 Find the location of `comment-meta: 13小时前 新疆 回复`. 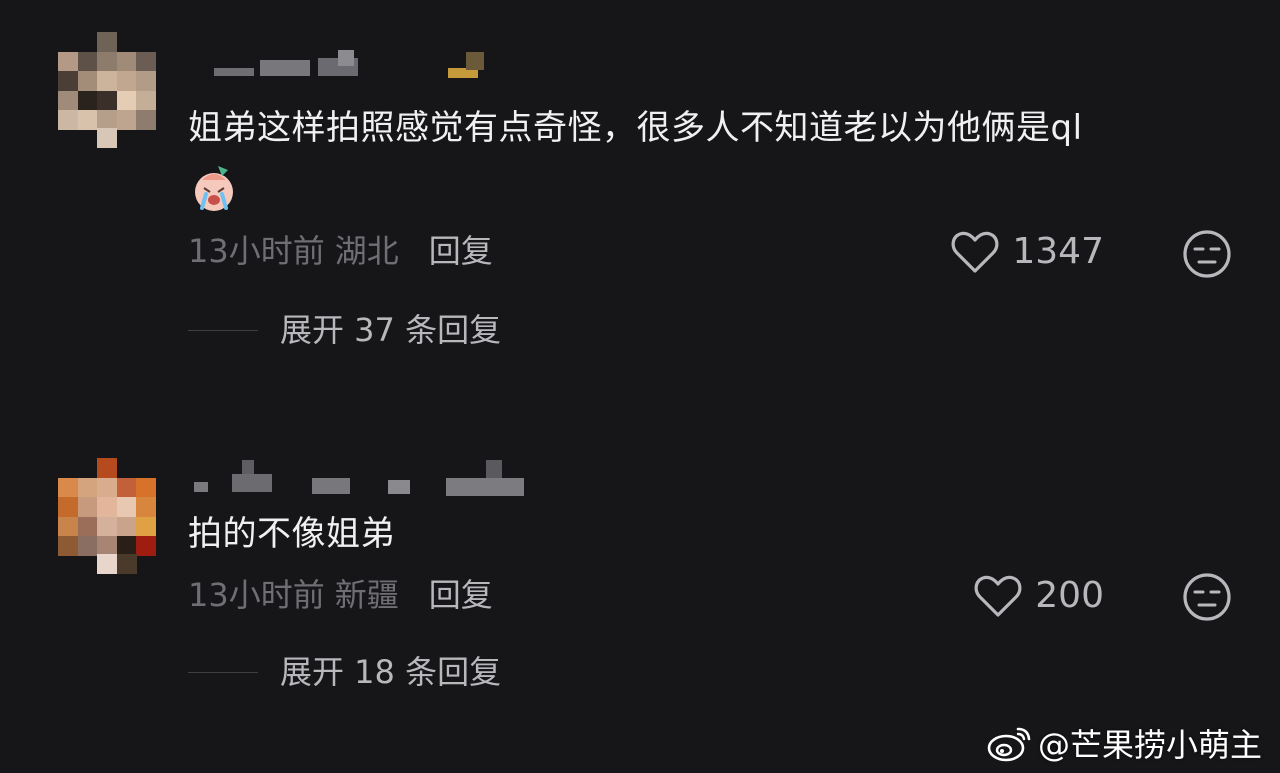

comment-meta: 13小时前 新疆 回复 is located at coordinates (340, 595).